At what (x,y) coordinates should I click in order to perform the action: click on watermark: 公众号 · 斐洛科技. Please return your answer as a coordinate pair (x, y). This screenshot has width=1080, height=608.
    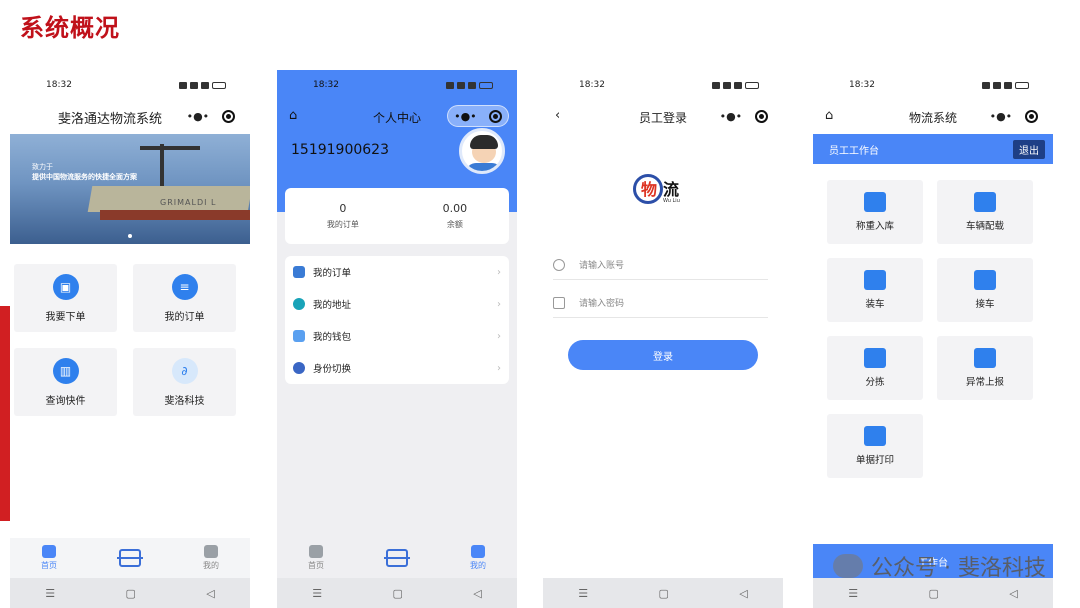
    Looking at the image, I should click on (939, 566).